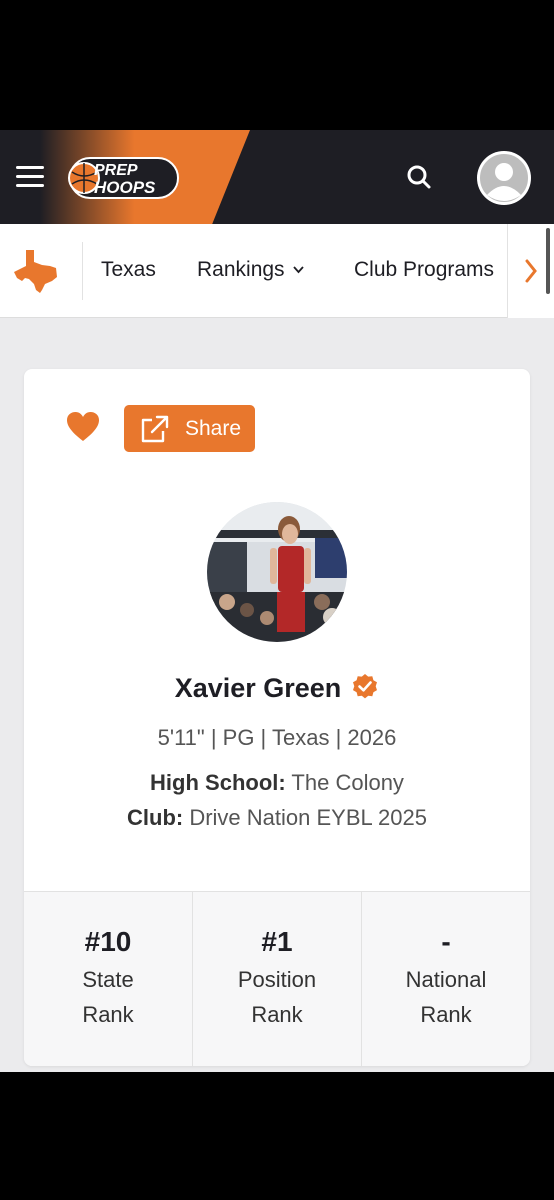 The width and height of the screenshot is (554, 1200). I want to click on rank-label: Position Rank, so click(277, 997).